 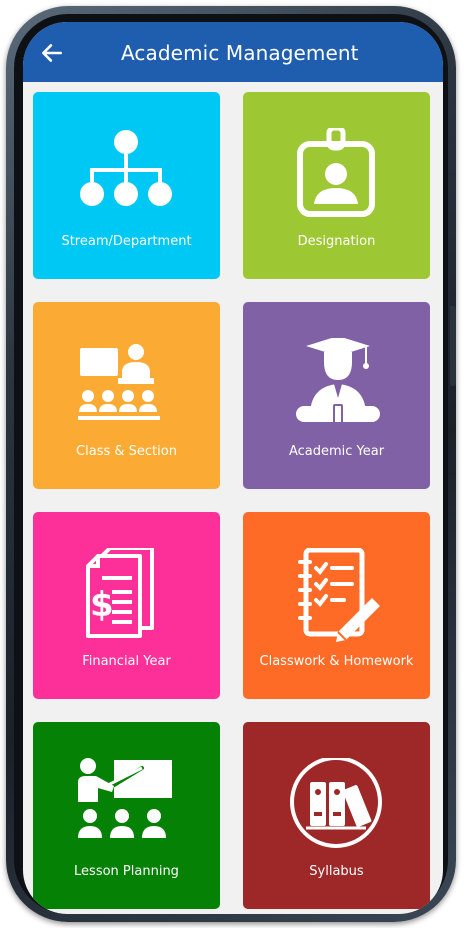 I want to click on tile-syllabus: Syllabus, so click(x=336, y=815).